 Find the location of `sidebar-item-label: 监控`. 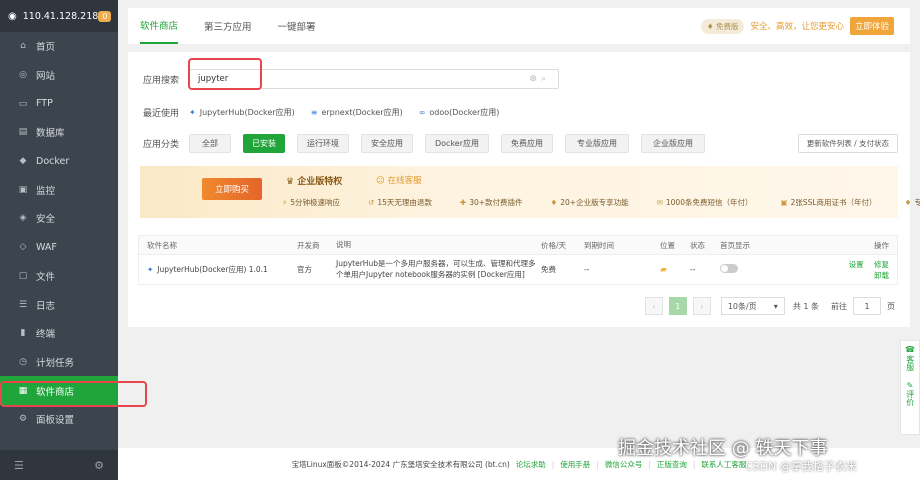

sidebar-item-label: 监控 is located at coordinates (46, 191).